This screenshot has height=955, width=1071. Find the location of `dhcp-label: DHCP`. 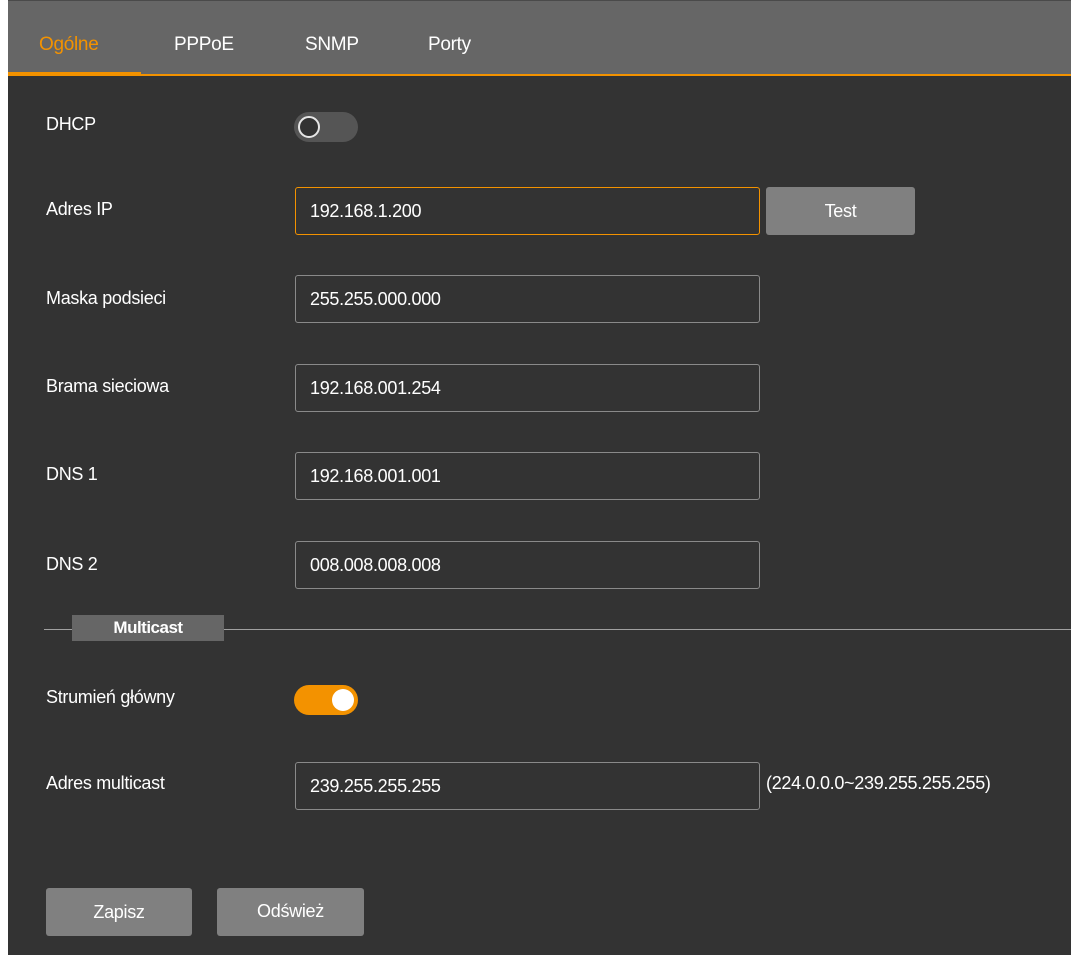

dhcp-label: DHCP is located at coordinates (71, 124).